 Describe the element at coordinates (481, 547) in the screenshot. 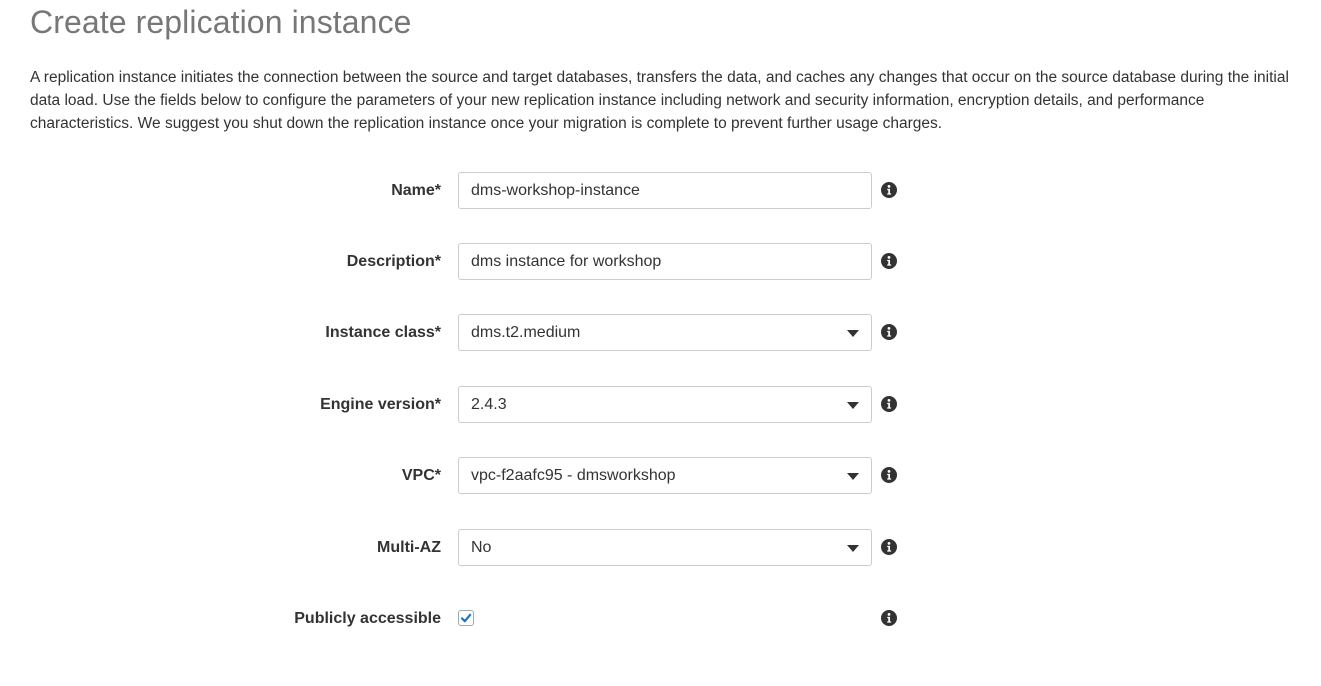

I see `multi-az-selected-value: No` at that location.